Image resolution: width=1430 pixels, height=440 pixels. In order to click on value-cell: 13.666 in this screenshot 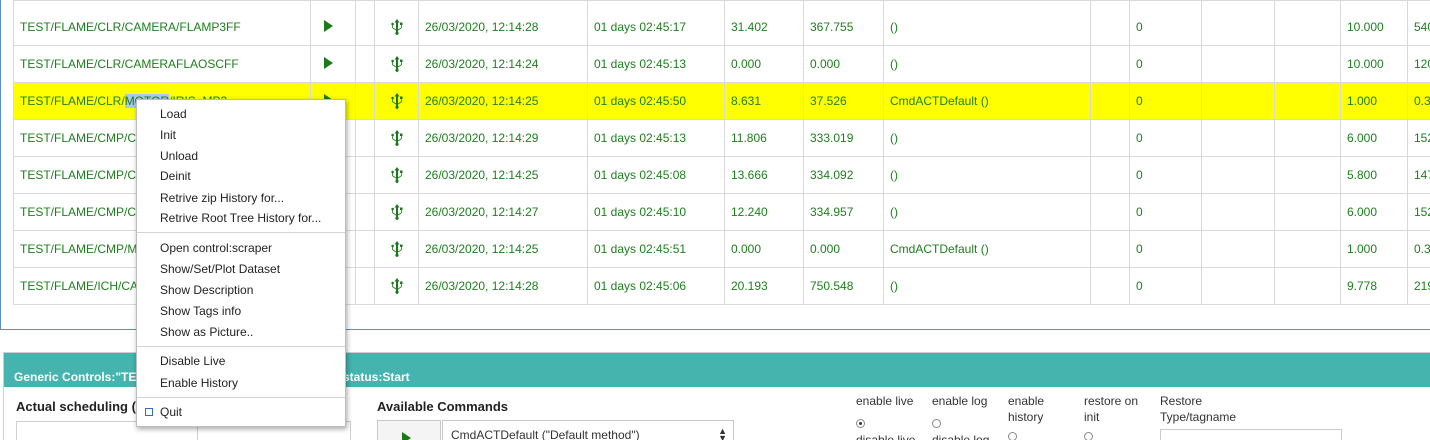, I will do `click(764, 175)`.